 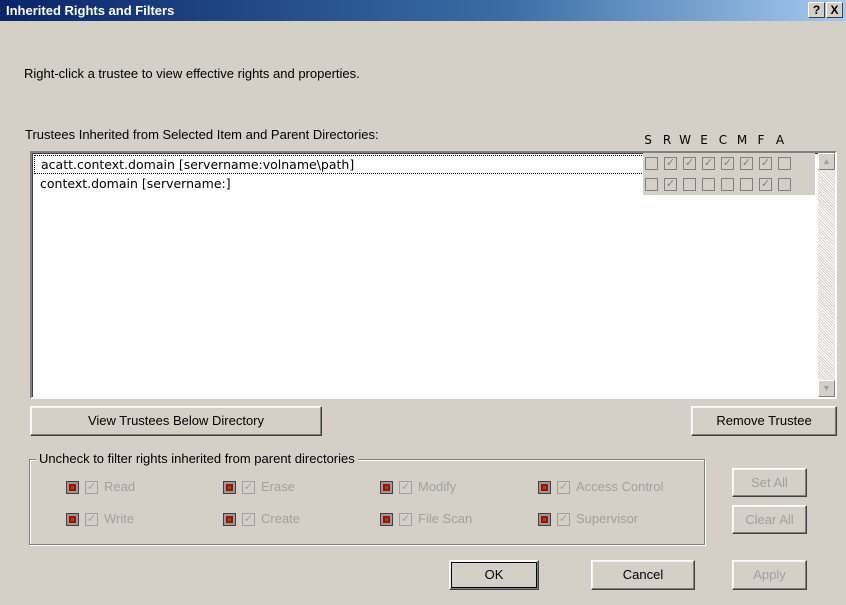 I want to click on ok-button: OK, so click(x=494, y=575).